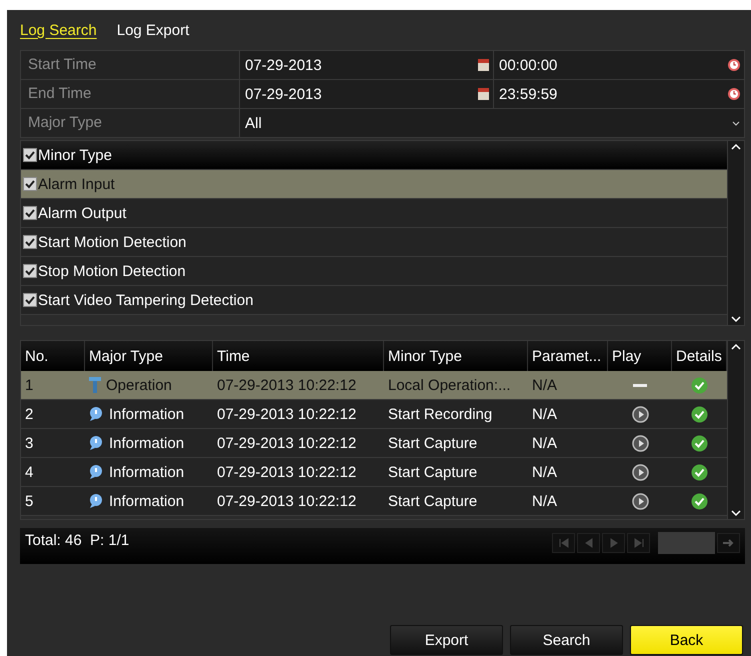  I want to click on table-cell-text: Start Recording, so click(440, 414).